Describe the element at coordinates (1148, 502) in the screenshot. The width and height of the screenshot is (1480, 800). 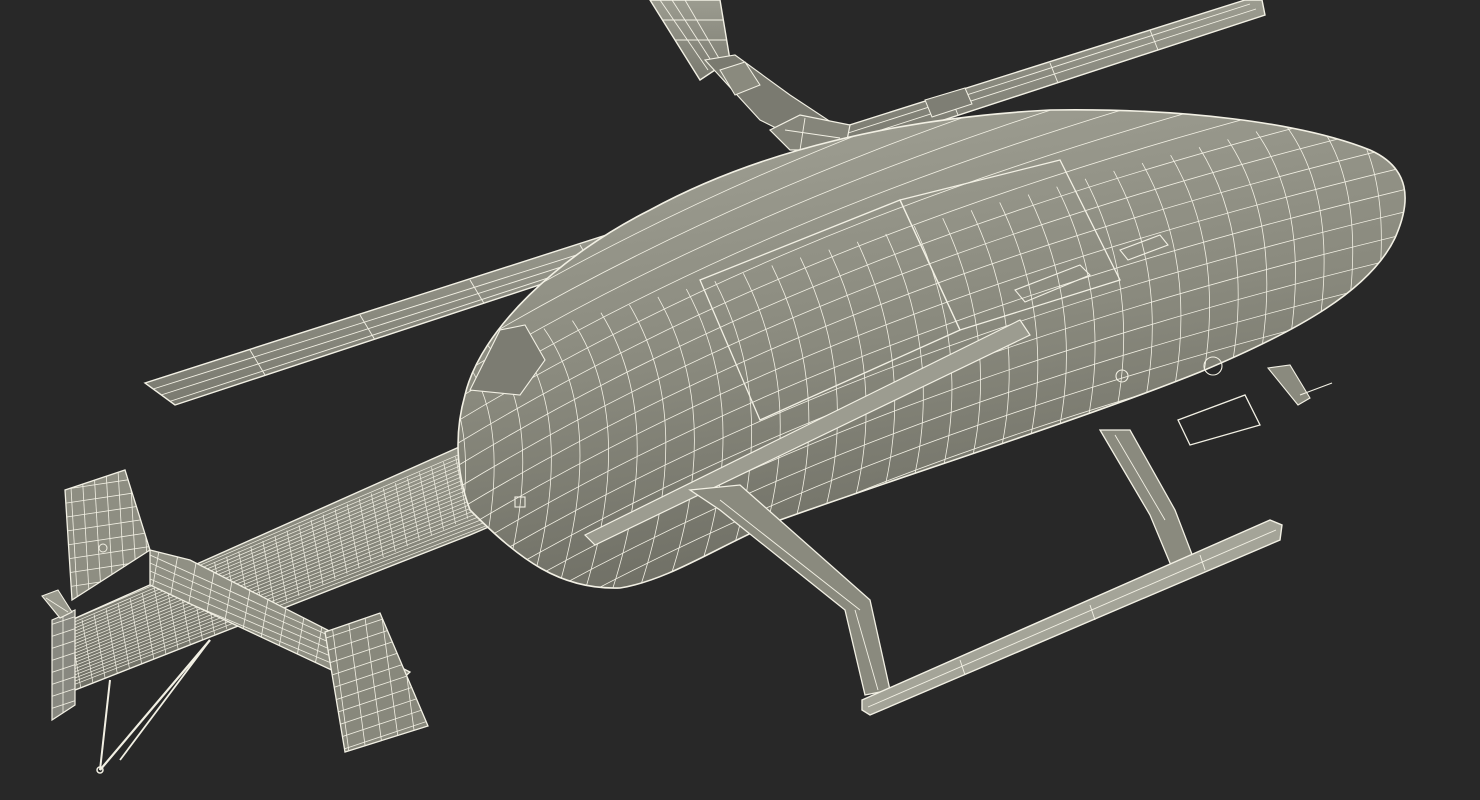
I see `landing-skid-front` at that location.